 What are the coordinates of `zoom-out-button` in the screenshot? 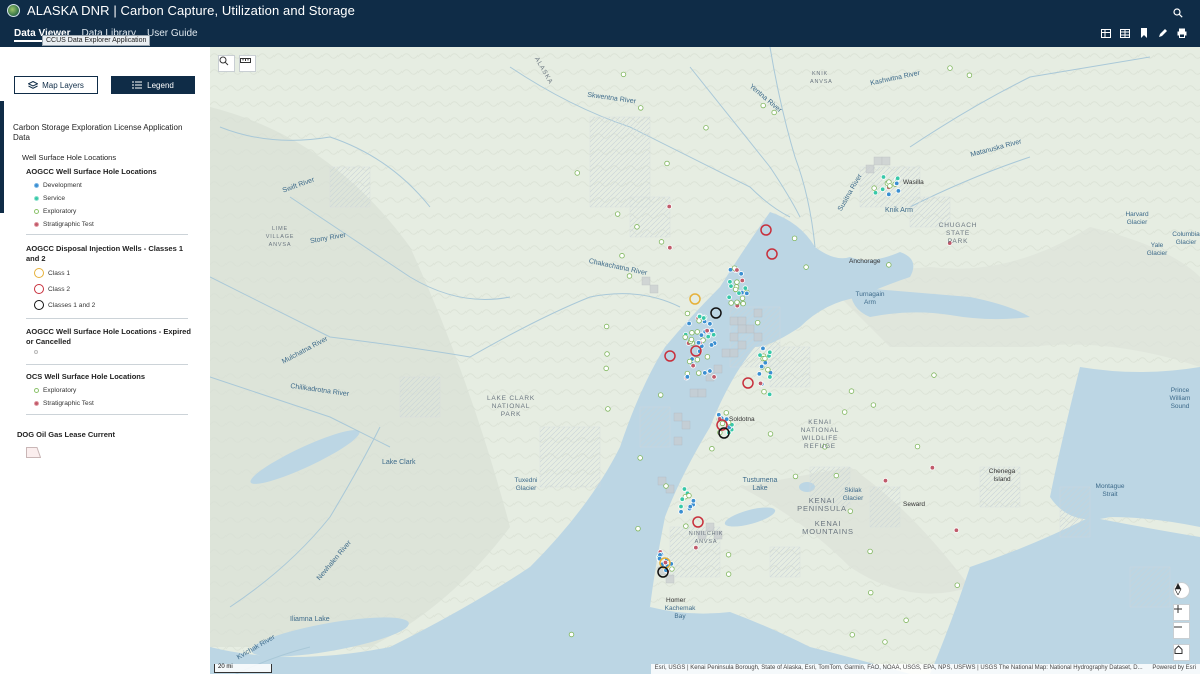 It's located at (1181, 630).